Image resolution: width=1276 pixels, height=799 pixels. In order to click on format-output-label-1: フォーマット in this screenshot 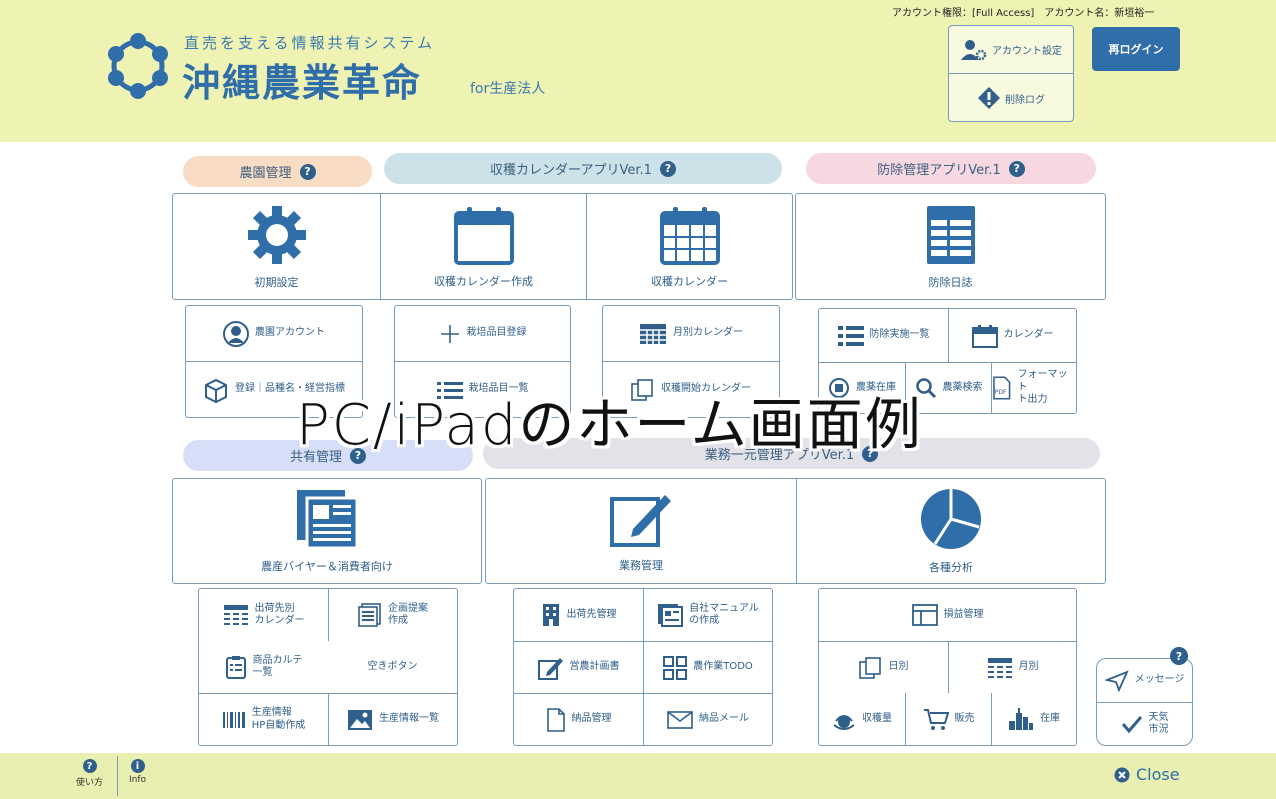, I will do `click(1042, 381)`.